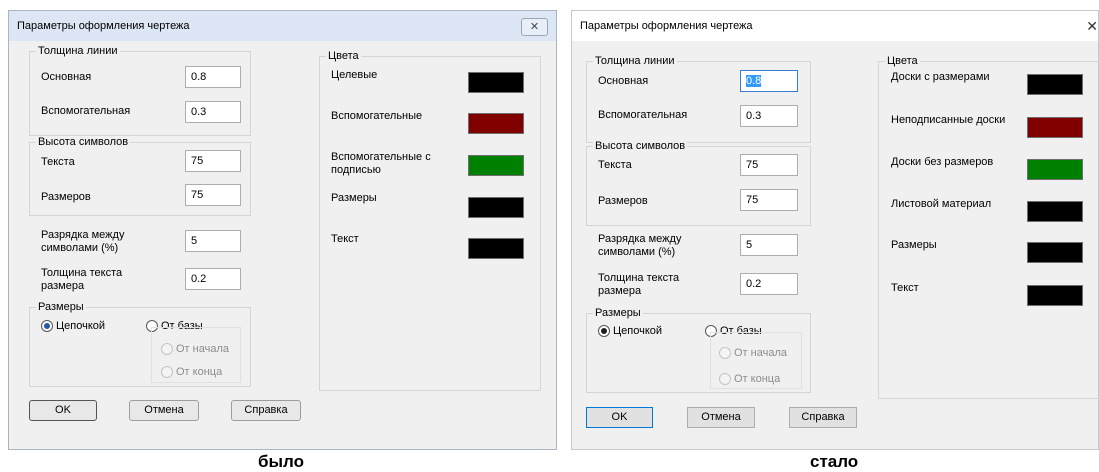 The height and width of the screenshot is (472, 1099). I want to click on old-spacing-field: 5, so click(213, 241).